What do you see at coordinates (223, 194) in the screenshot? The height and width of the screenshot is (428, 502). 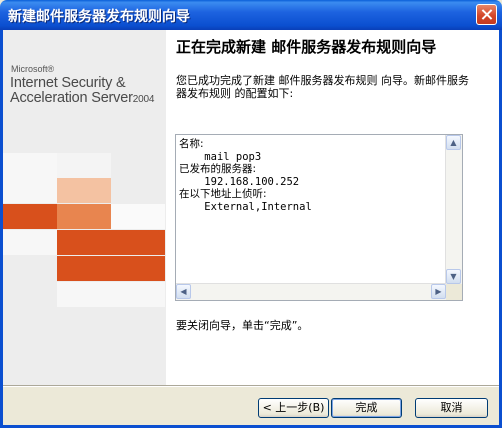 I see `listen-label: 在以下地址上侦听:` at bounding box center [223, 194].